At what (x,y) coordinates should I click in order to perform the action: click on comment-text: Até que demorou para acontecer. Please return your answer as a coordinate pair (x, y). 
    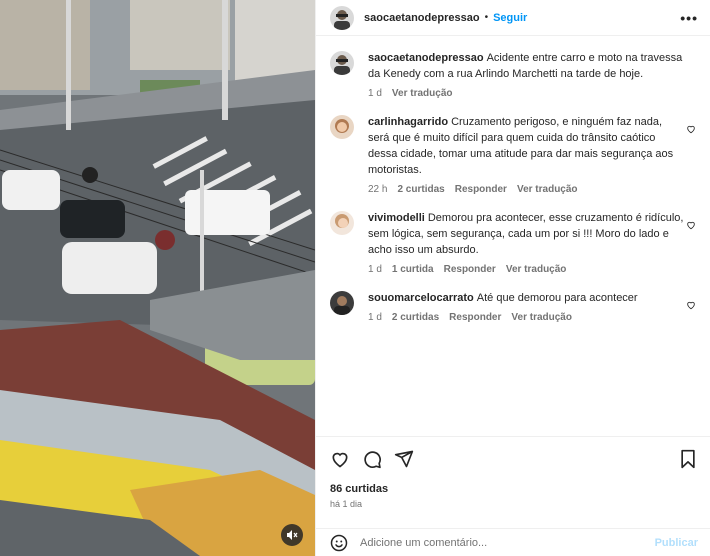
    Looking at the image, I should click on (557, 298).